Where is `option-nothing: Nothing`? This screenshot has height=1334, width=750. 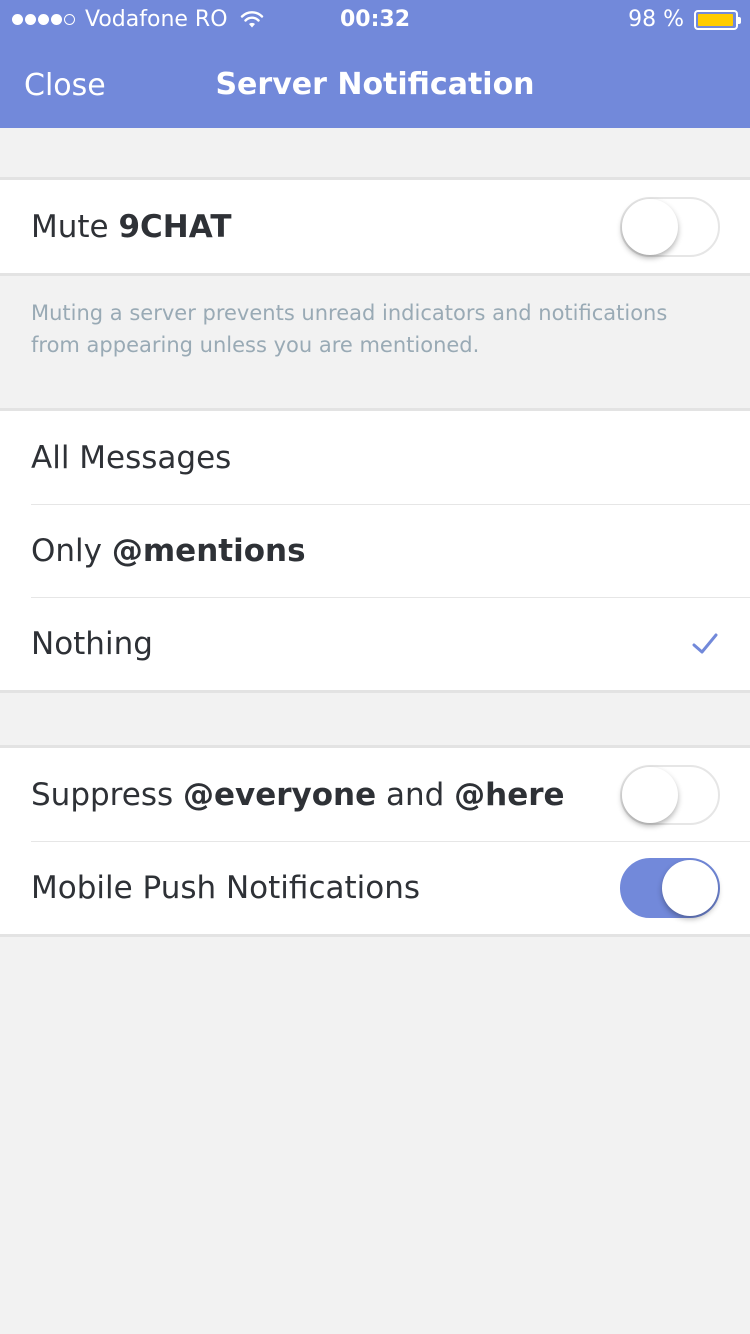 option-nothing: Nothing is located at coordinates (375, 643).